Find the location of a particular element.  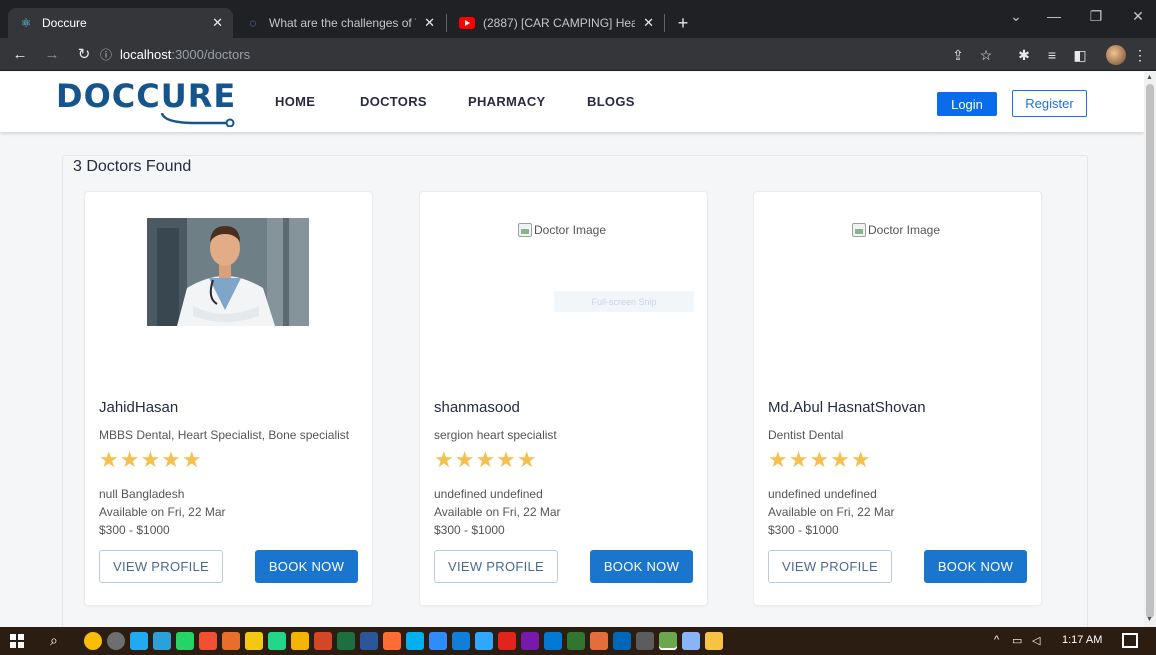

excel-icon is located at coordinates (346, 641).